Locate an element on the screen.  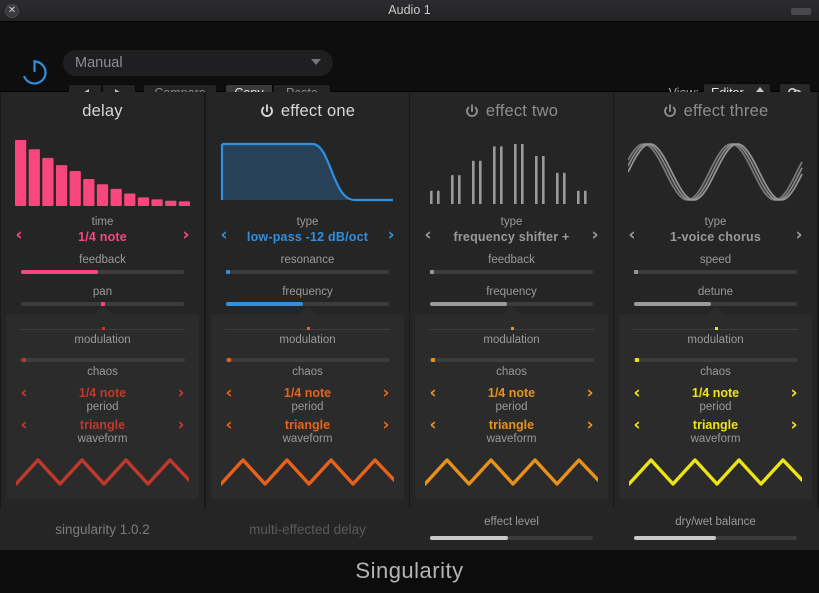
type-selector-3: type 1-voice chorus ‹ › is located at coordinates (715, 233).